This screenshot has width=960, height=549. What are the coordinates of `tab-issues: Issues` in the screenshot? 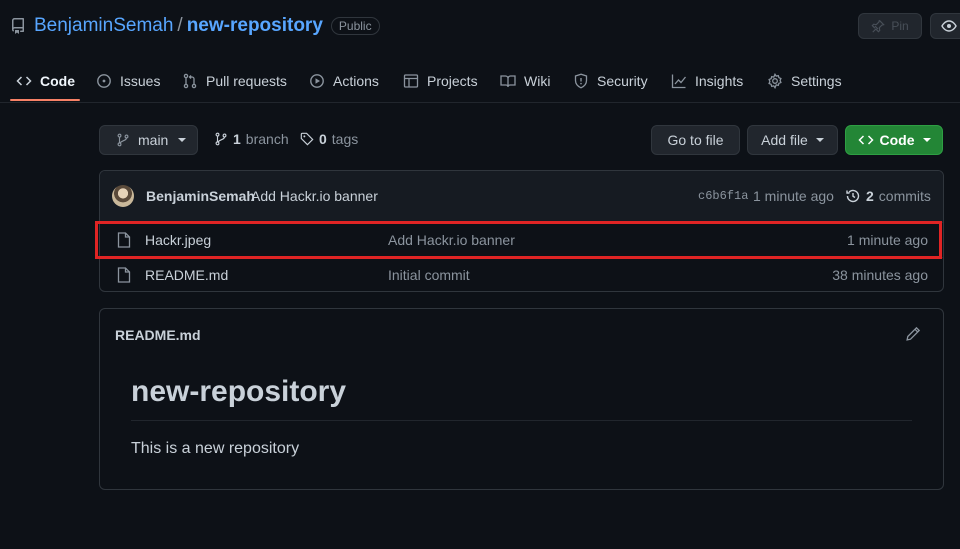 It's located at (128, 81).